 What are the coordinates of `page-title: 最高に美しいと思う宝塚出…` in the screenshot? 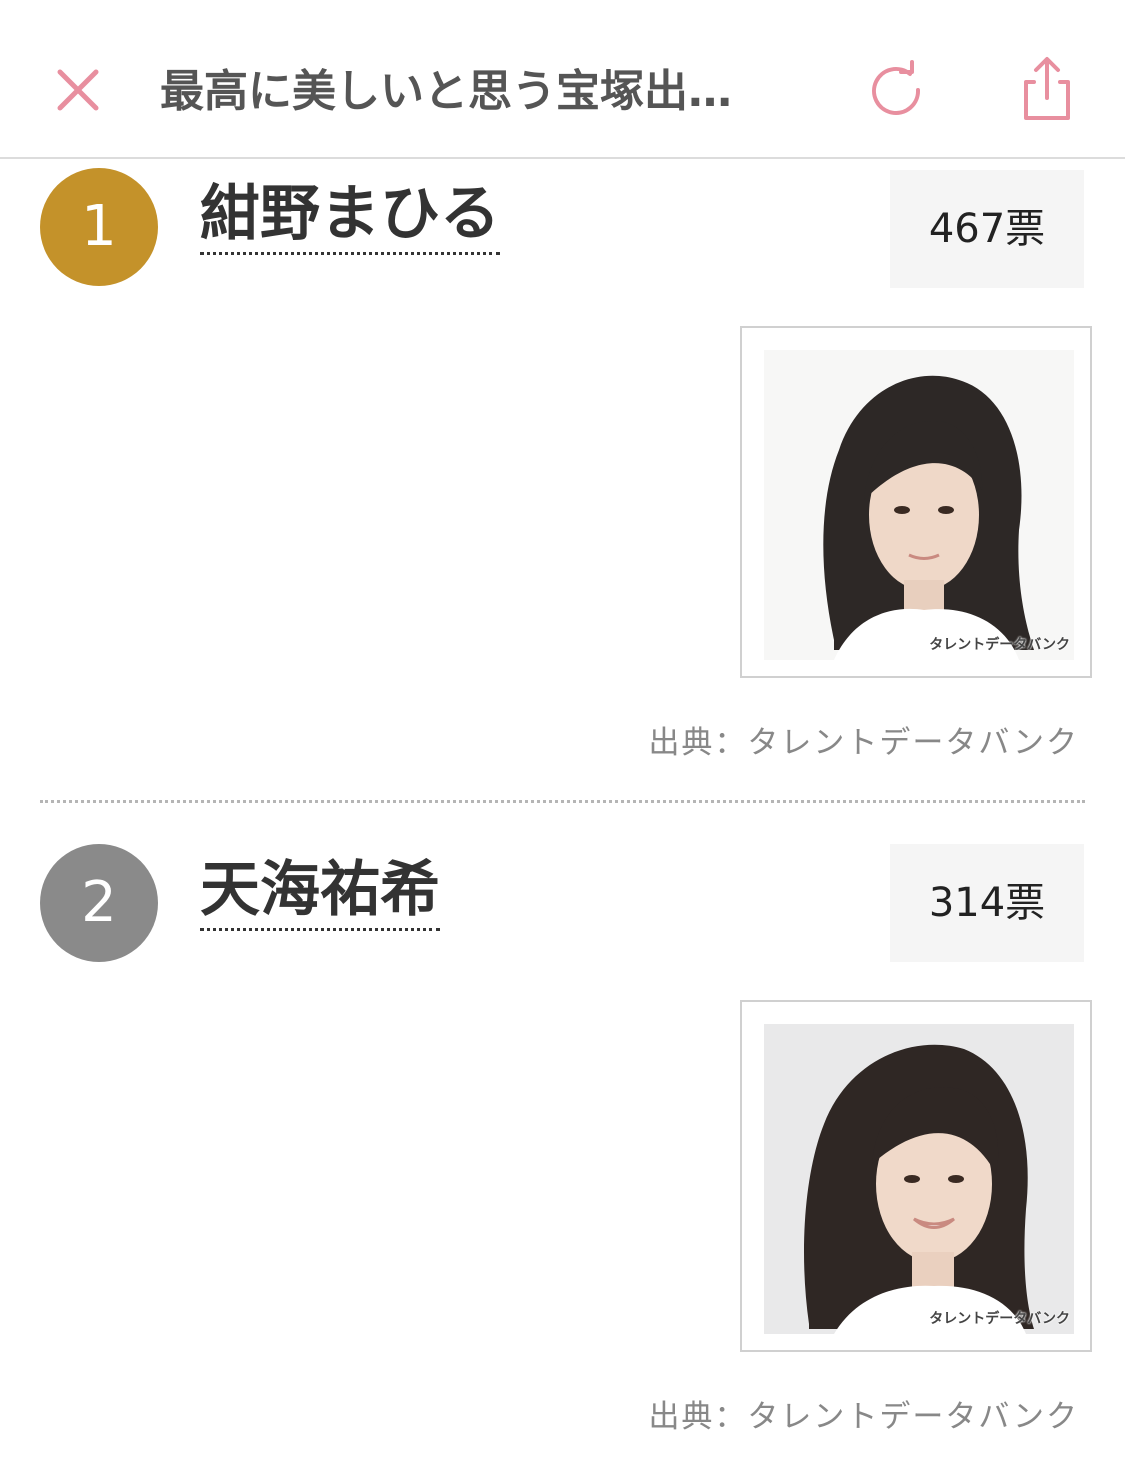 It's located at (446, 91).